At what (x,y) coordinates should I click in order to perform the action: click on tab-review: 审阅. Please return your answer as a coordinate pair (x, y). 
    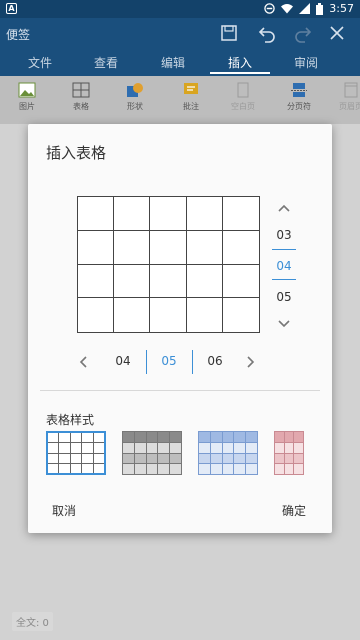
    Looking at the image, I should click on (306, 62).